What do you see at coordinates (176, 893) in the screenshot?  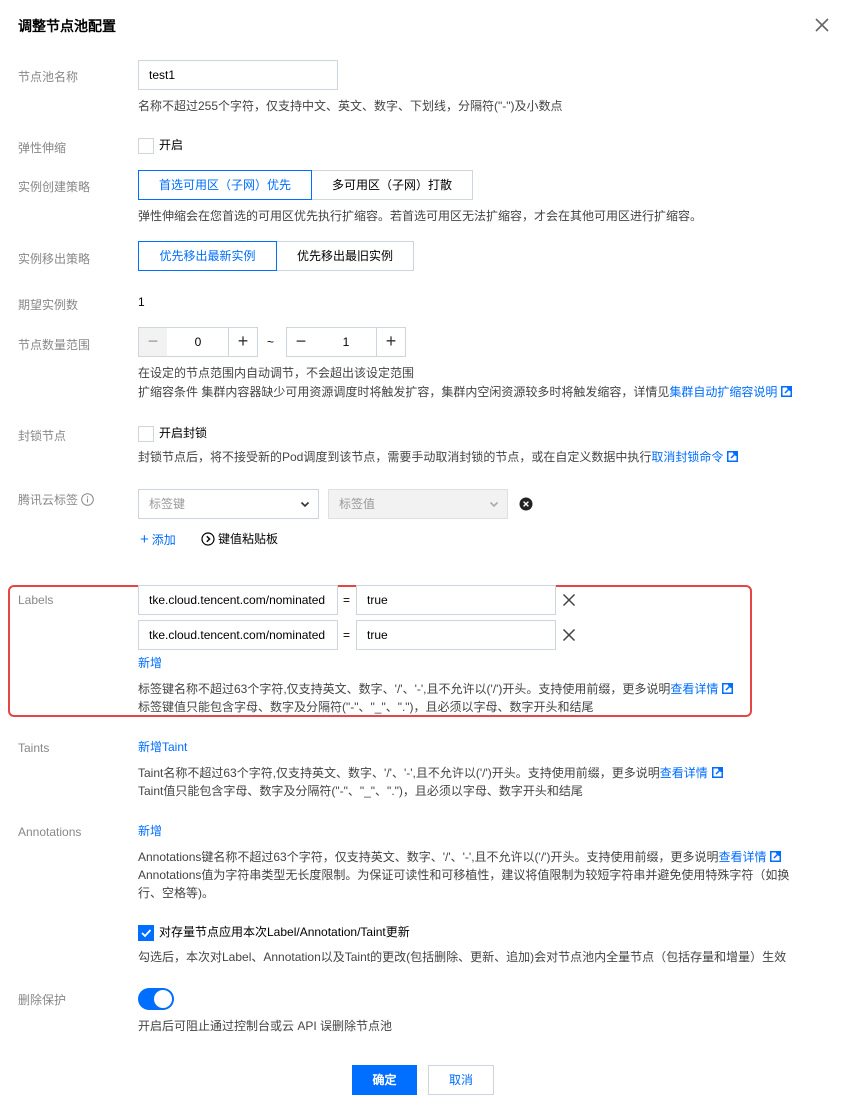 I see `annotations-hint-value-cont: 行、空格等)。` at bounding box center [176, 893].